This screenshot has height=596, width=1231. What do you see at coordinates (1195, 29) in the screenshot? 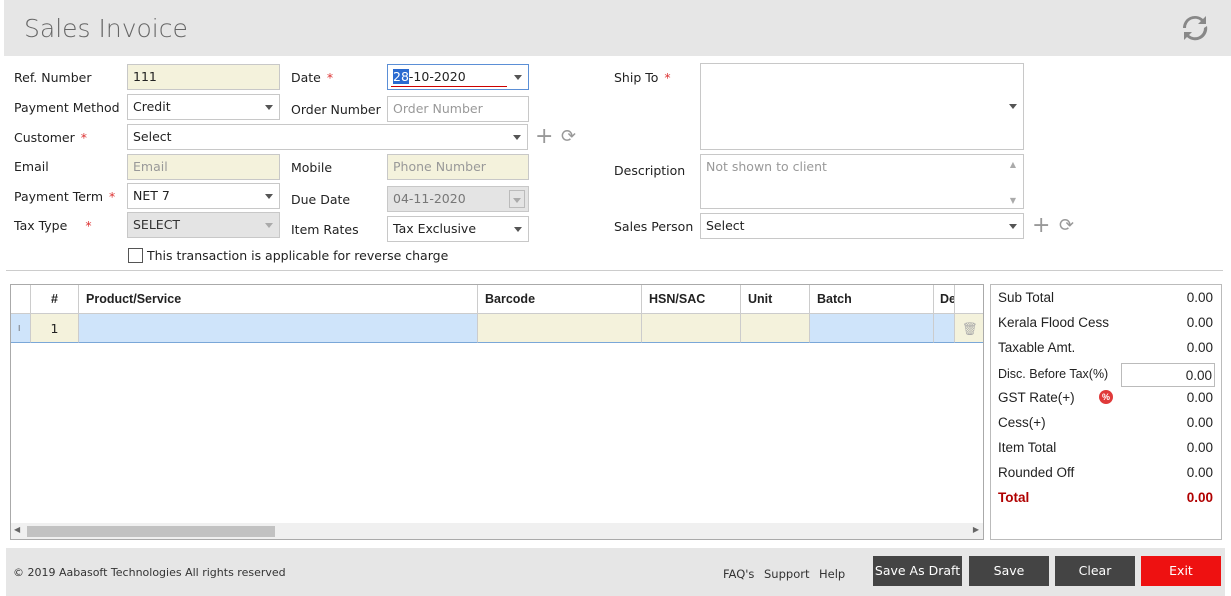
I see `refresh-icon` at bounding box center [1195, 29].